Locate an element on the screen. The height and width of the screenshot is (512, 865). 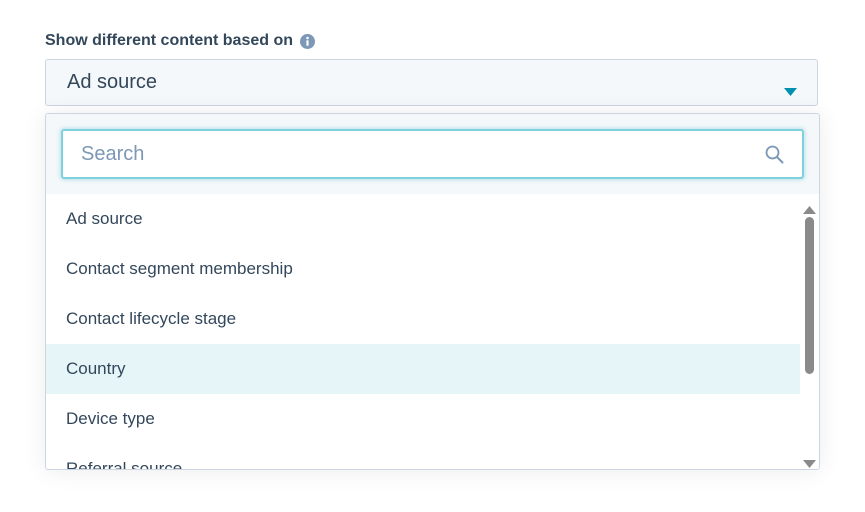
option-ad-source: Ad source is located at coordinates (423, 219).